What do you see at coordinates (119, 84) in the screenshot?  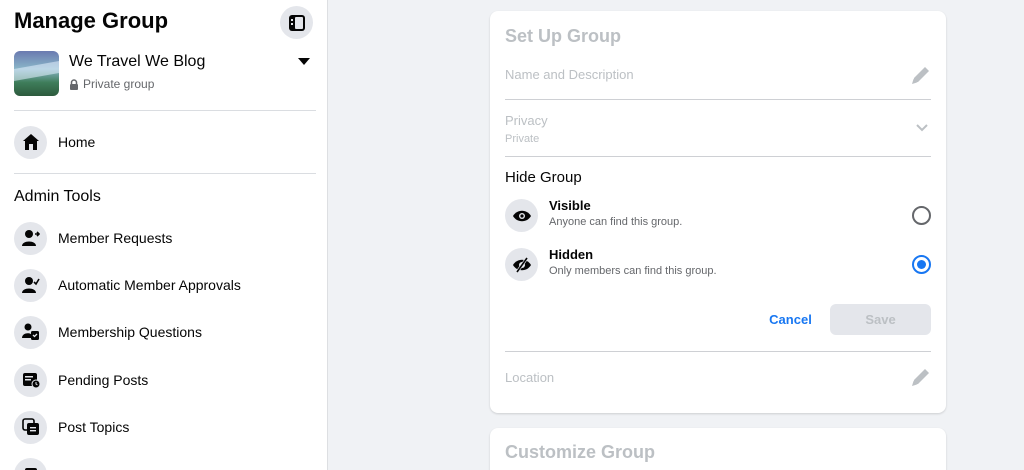 I see `group-privacy-label: Private group` at bounding box center [119, 84].